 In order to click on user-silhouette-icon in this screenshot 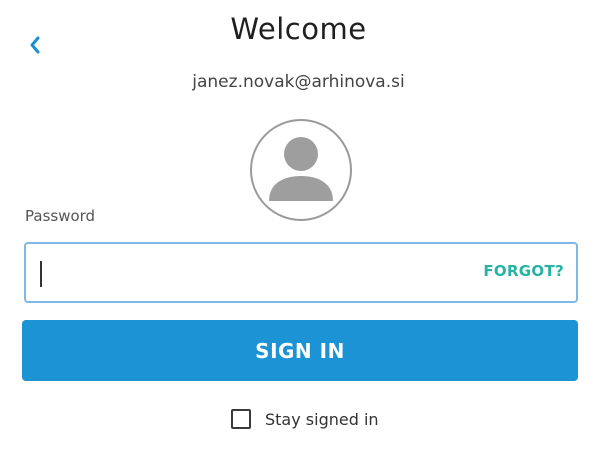, I will do `click(301, 169)`.